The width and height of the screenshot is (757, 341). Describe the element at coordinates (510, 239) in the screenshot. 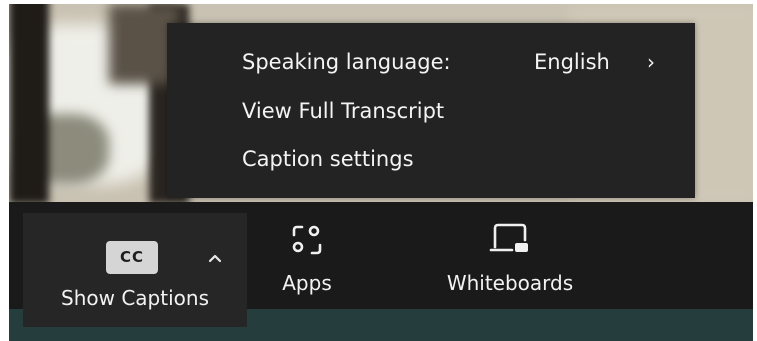

I see `whiteboard-icon` at that location.